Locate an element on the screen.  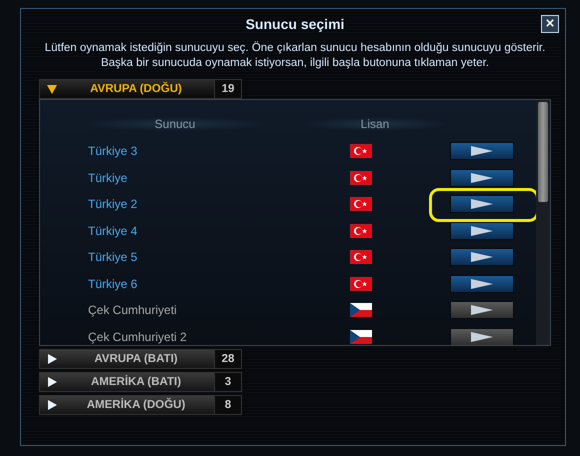
scrollbar-thumb is located at coordinates (543, 152).